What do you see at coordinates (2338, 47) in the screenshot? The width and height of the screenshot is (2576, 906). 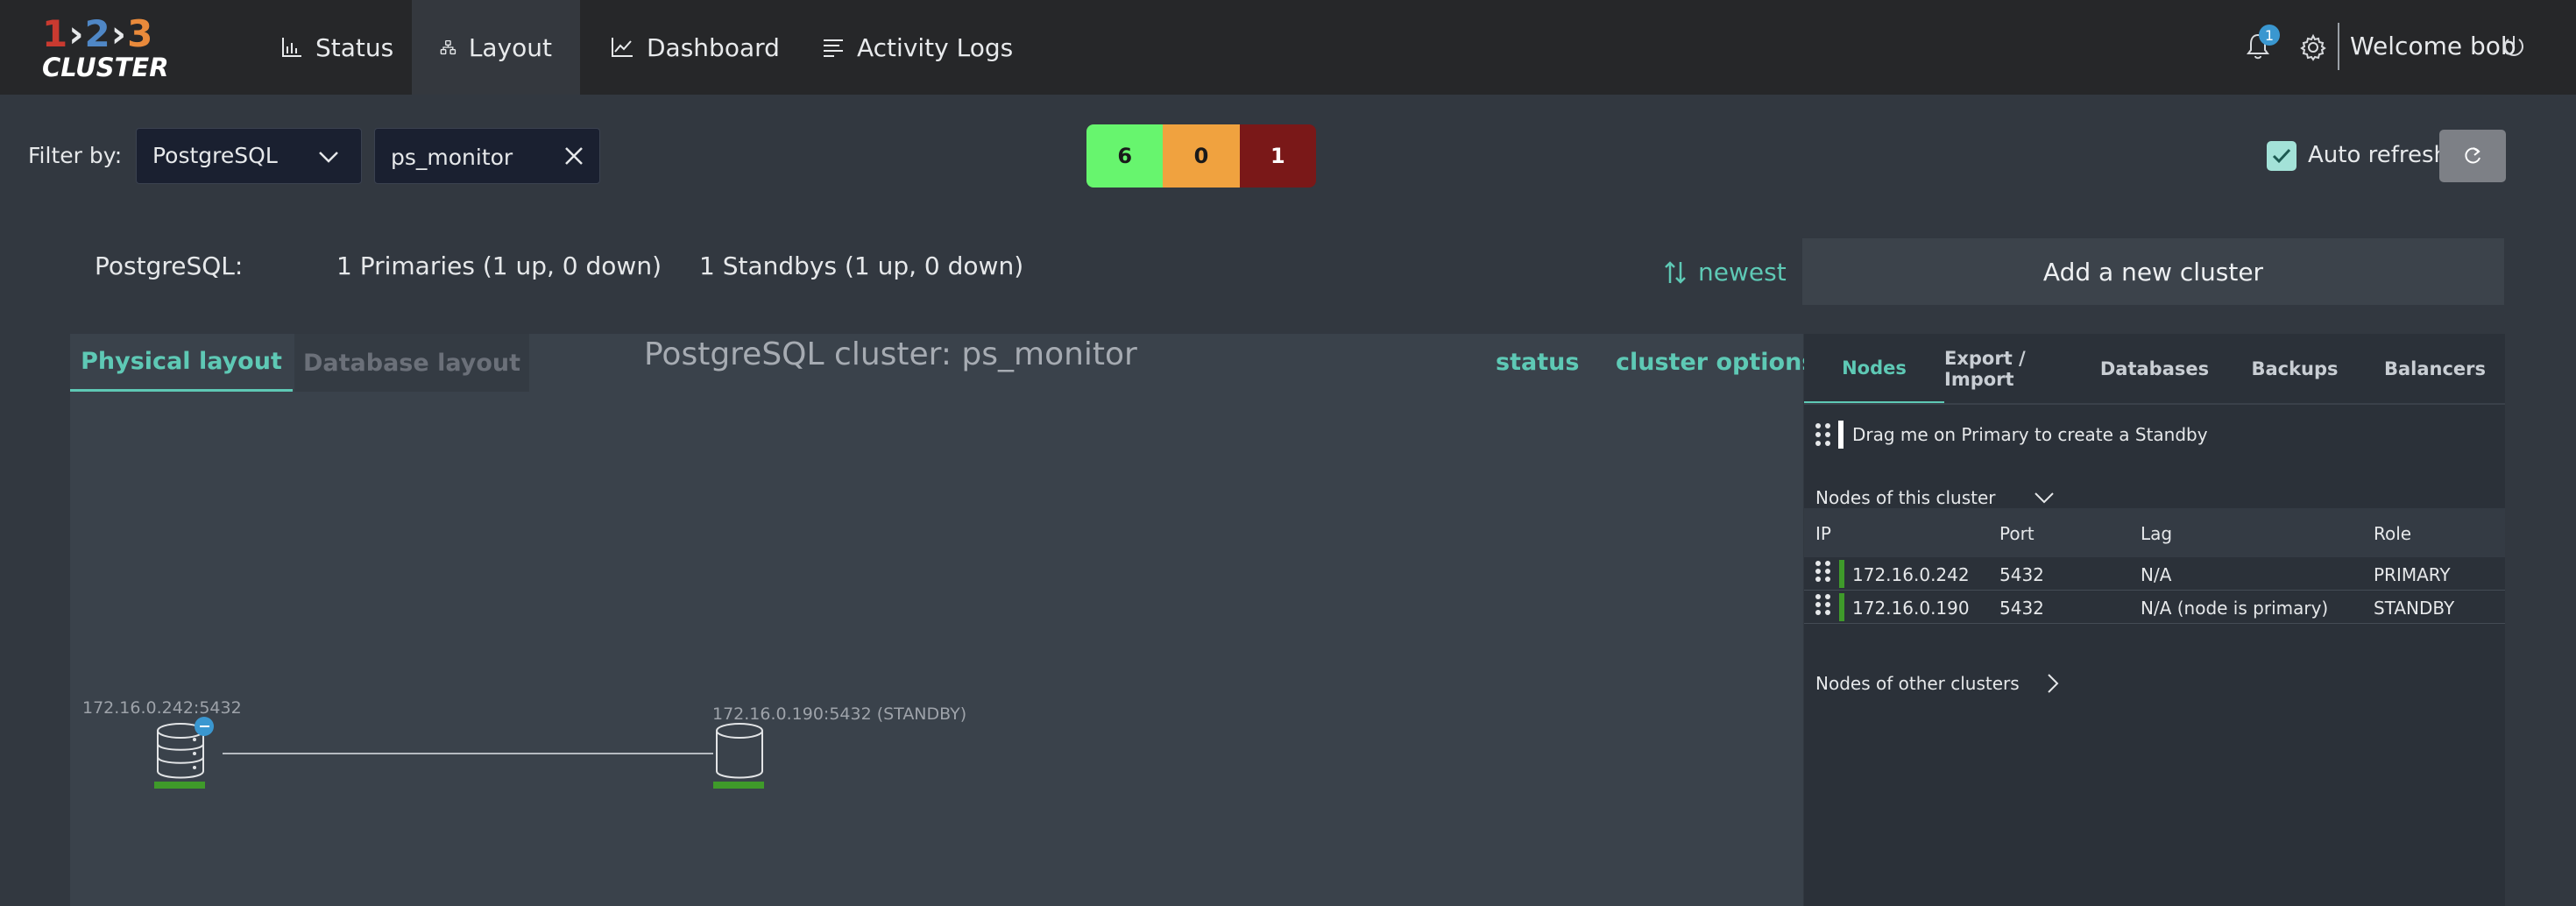 I see `toolbar-divider` at bounding box center [2338, 47].